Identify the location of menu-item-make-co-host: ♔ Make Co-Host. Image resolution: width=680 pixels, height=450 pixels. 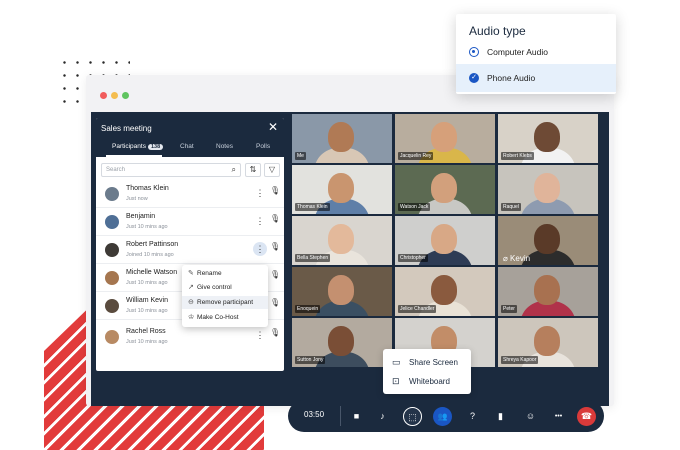
(213, 318).